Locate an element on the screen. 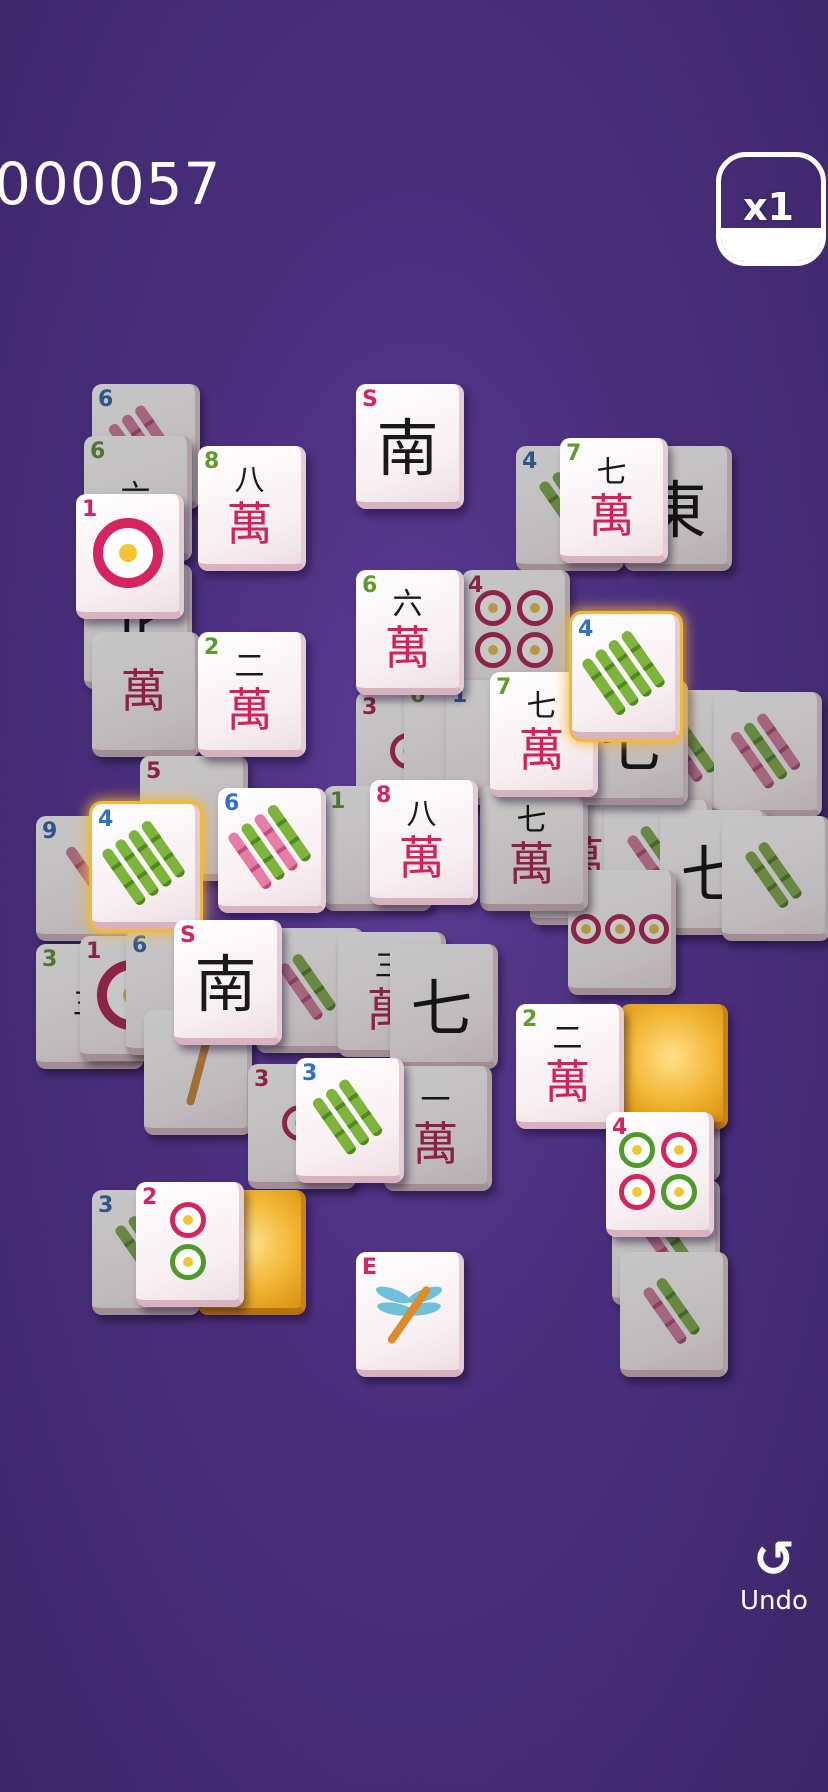 Image resolution: width=828 pixels, height=1792 pixels. dragonfly-icon is located at coordinates (408, 1311).